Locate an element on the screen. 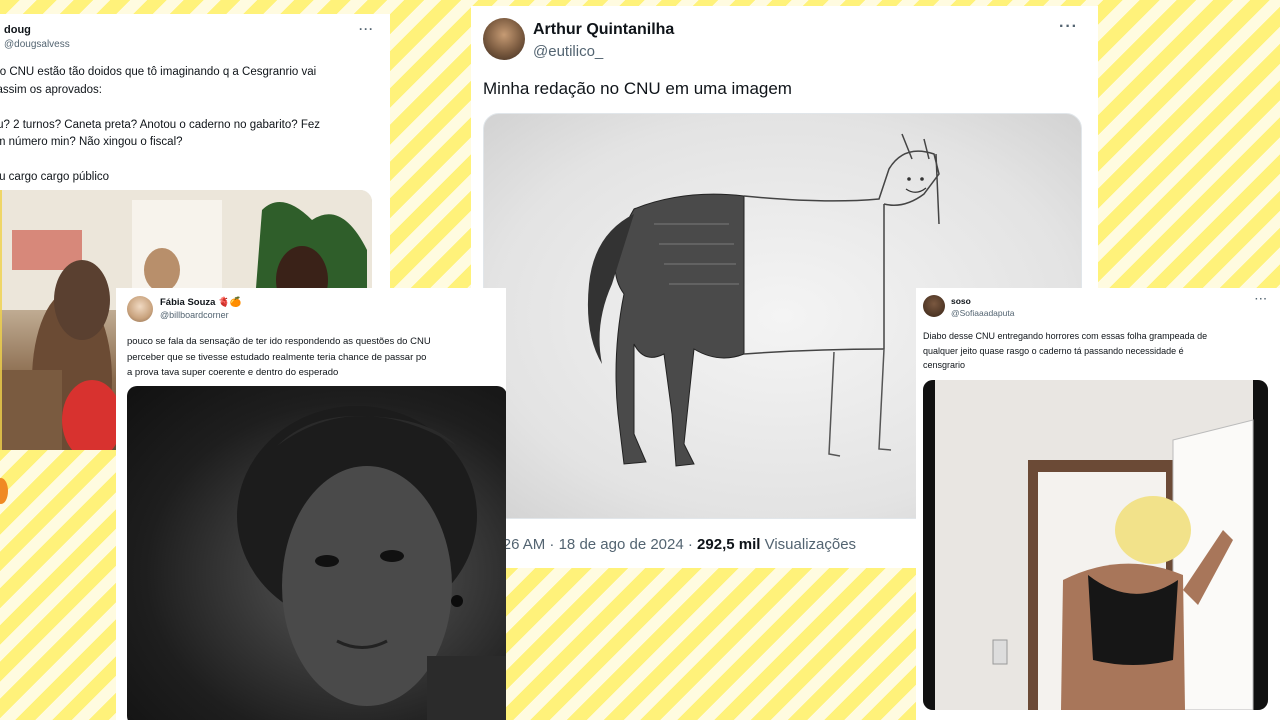  author-handle: @dougsalvess is located at coordinates (37, 44).